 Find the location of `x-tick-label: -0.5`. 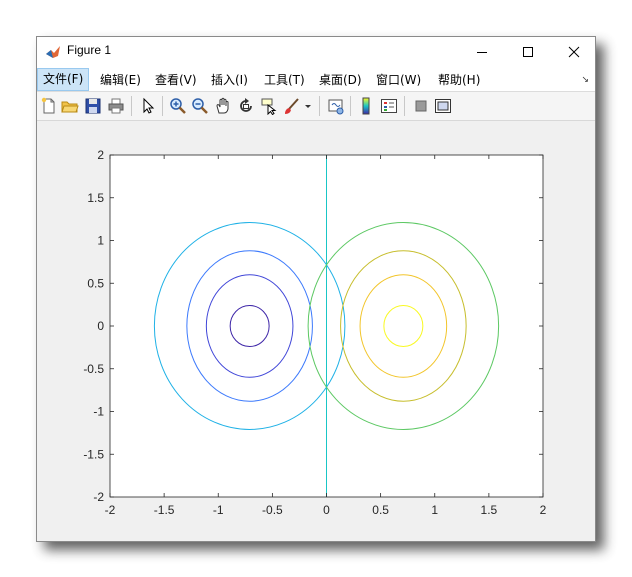

x-tick-label: -0.5 is located at coordinates (272, 510).